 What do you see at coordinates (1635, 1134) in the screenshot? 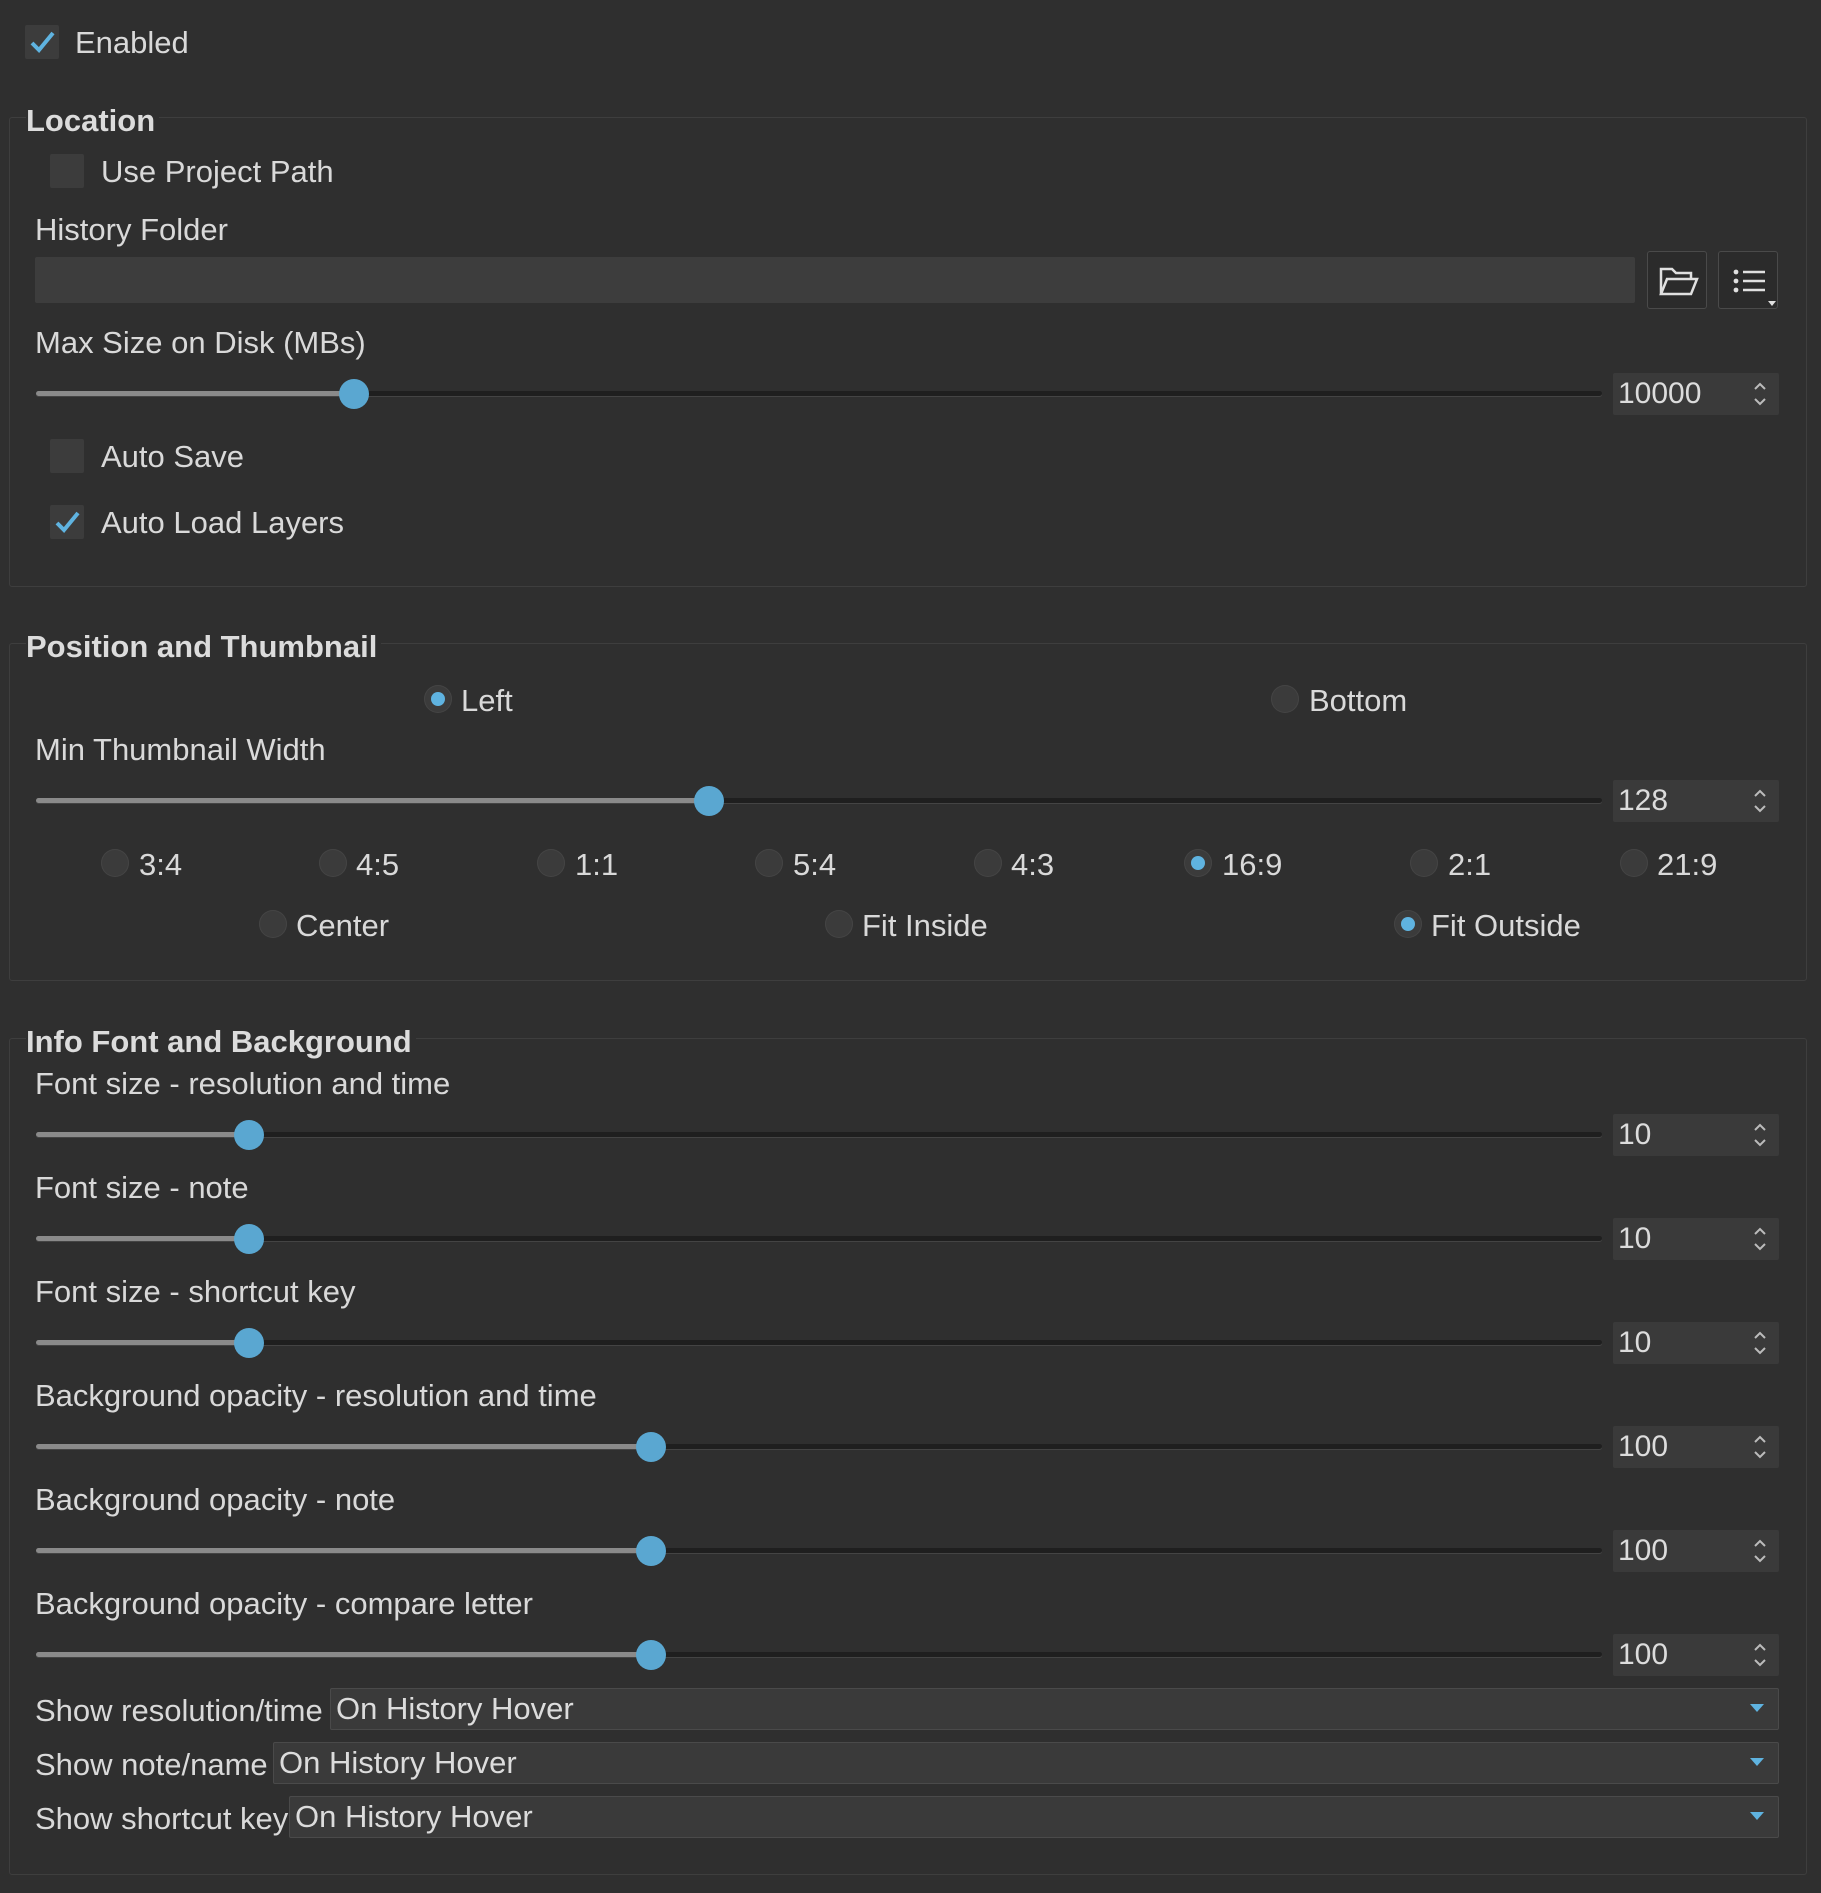
I see `font-size-res-time-value: 10` at bounding box center [1635, 1134].